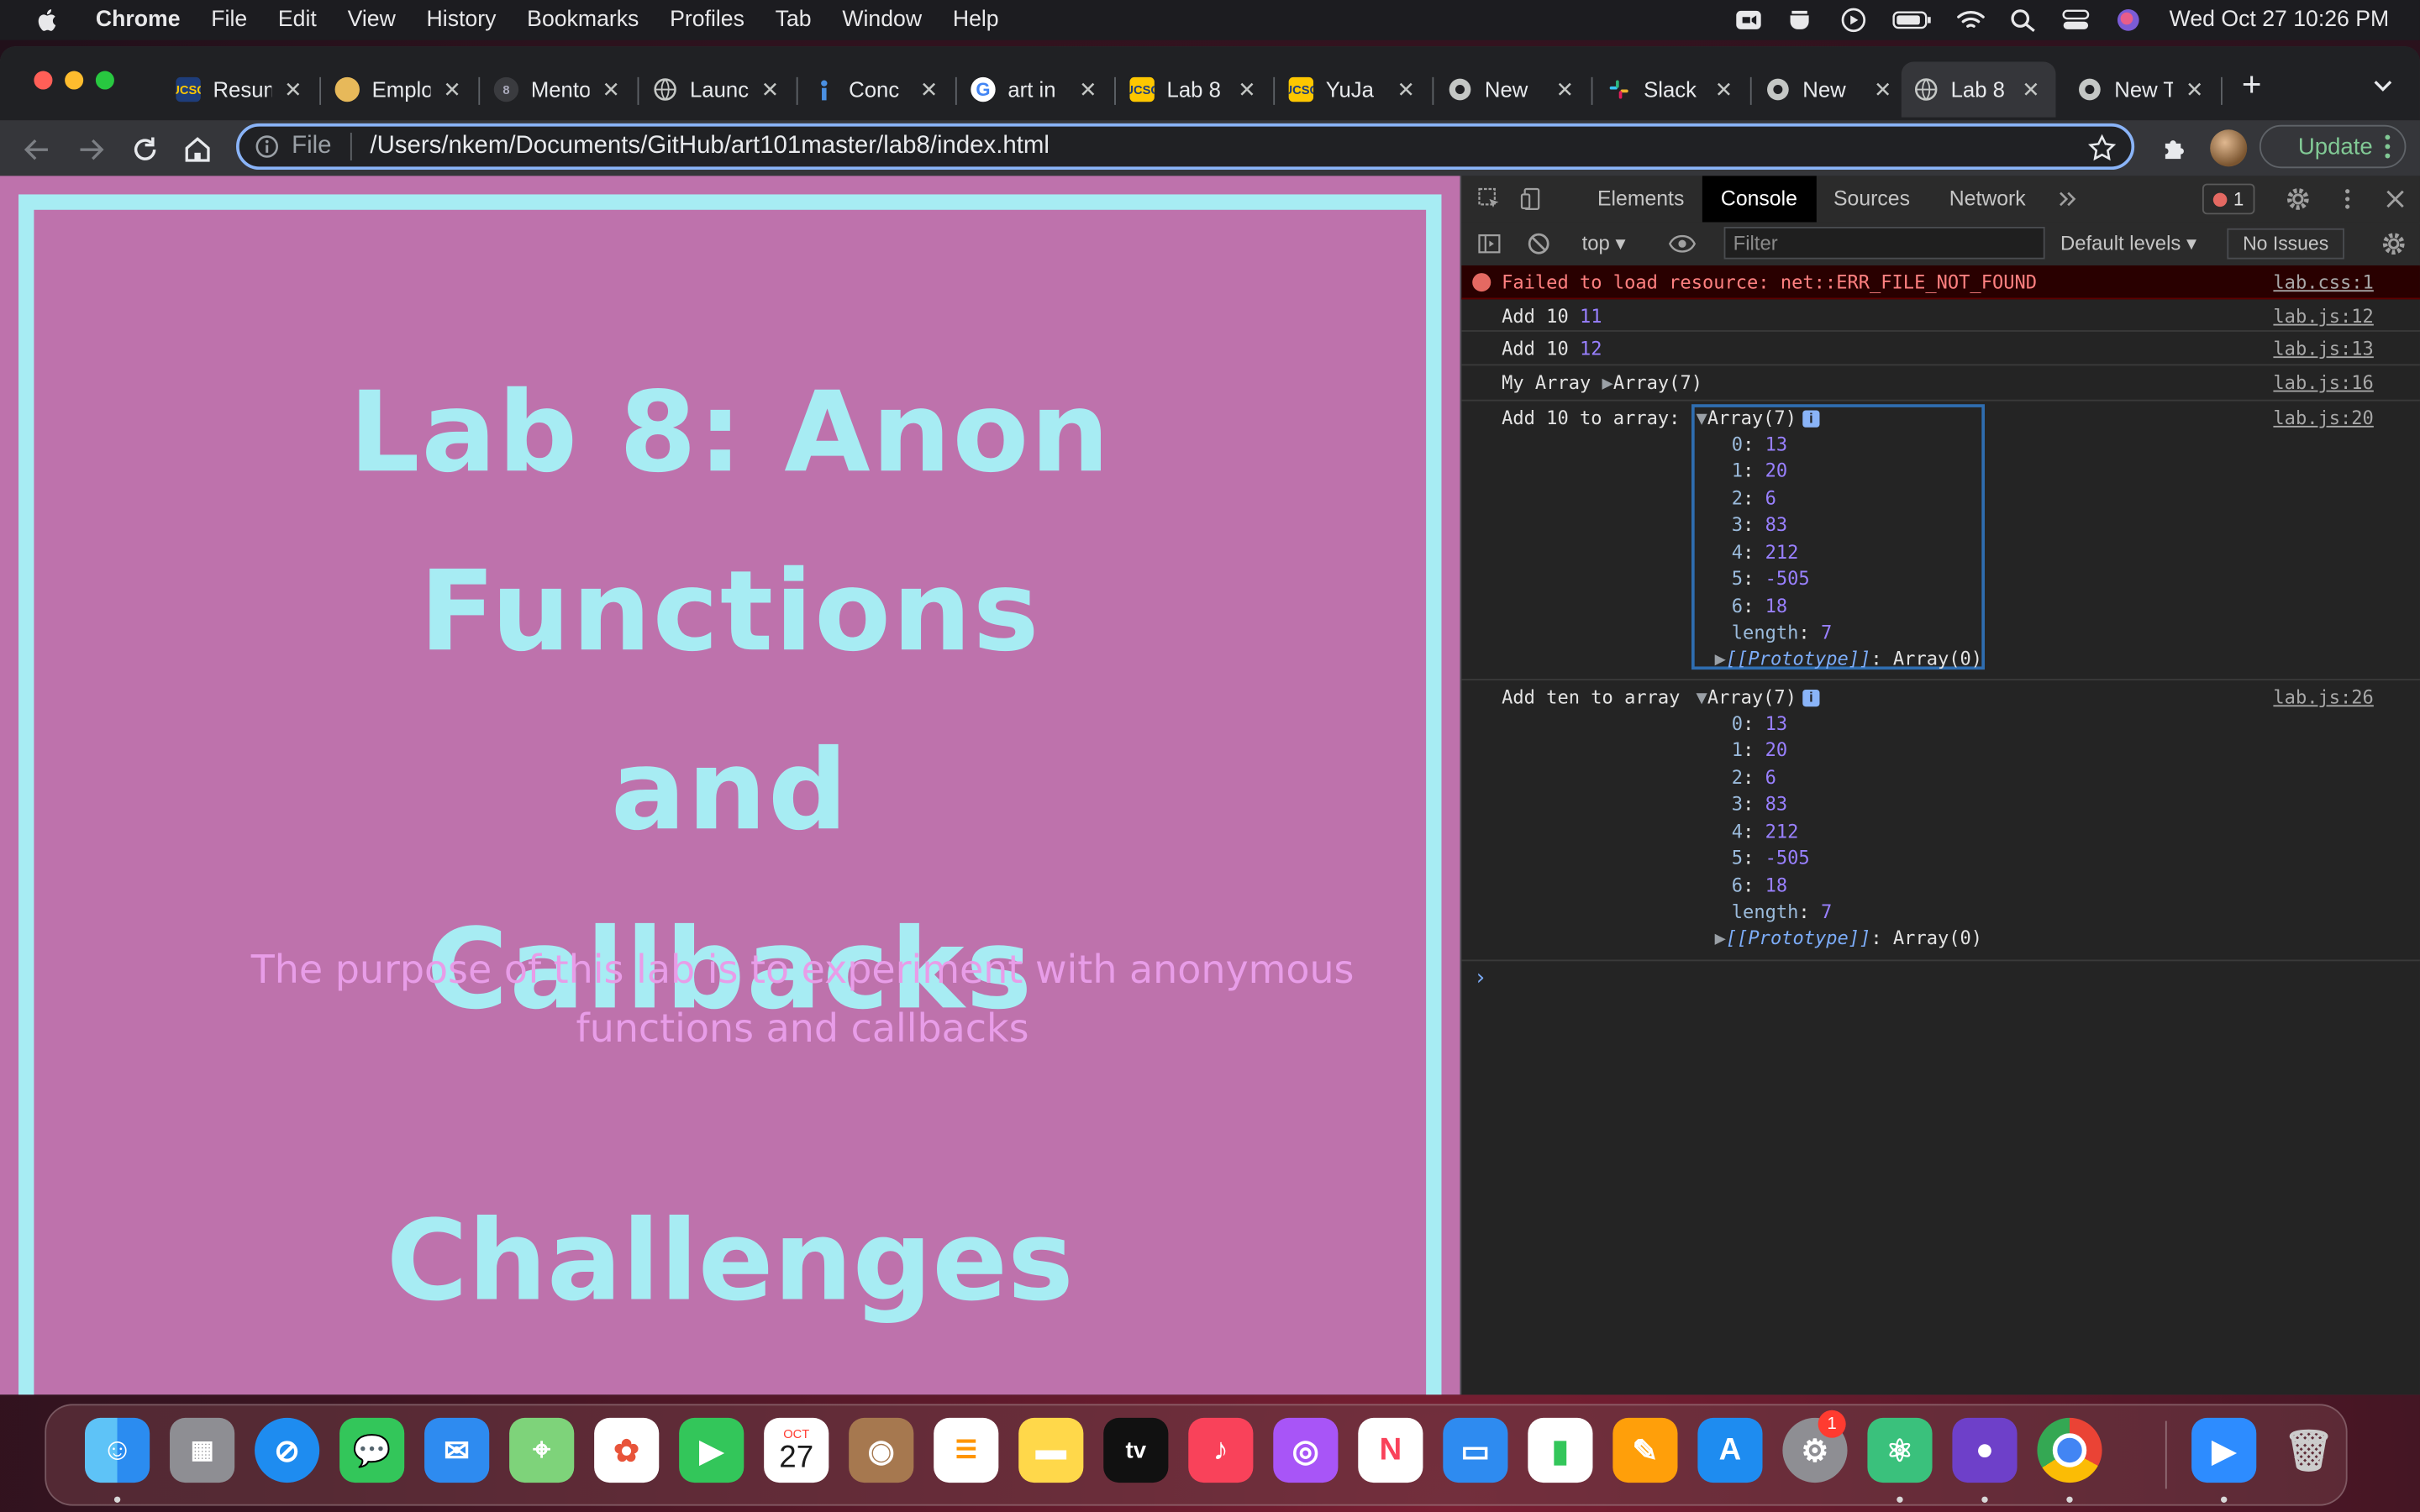  What do you see at coordinates (1830, 89) in the screenshot?
I see `tab-new-2: New ✕` at bounding box center [1830, 89].